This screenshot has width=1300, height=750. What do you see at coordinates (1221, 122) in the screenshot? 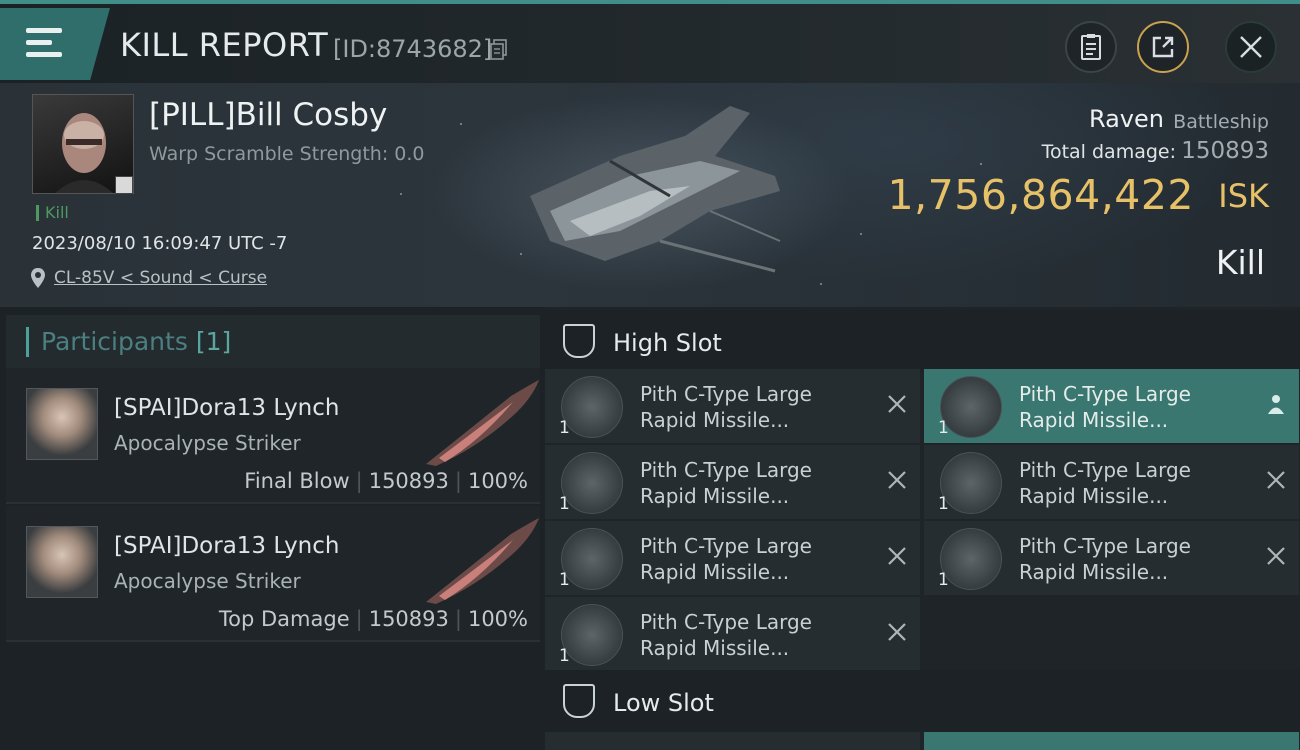
I see `ship-class: Battleship` at bounding box center [1221, 122].